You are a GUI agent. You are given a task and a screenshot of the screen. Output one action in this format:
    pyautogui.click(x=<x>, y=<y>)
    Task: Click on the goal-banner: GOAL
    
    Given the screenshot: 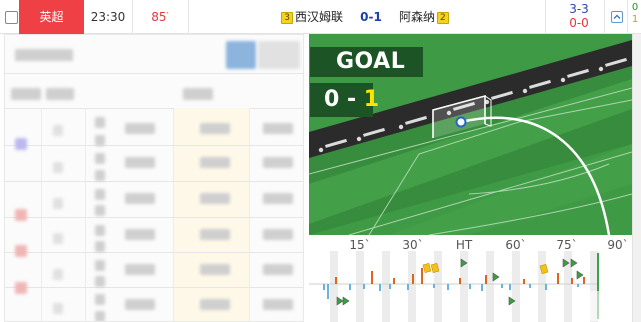 What is the action you would take?
    pyautogui.click(x=366, y=62)
    